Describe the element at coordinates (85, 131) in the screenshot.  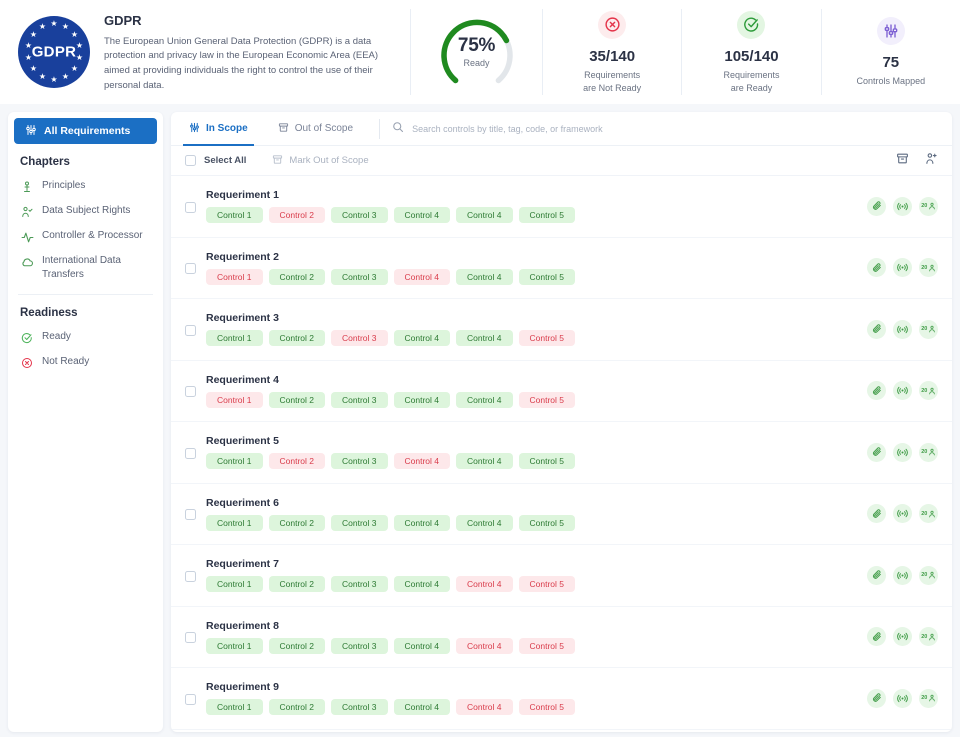
I see `sidebar-item-all-requirements: All Requirements` at that location.